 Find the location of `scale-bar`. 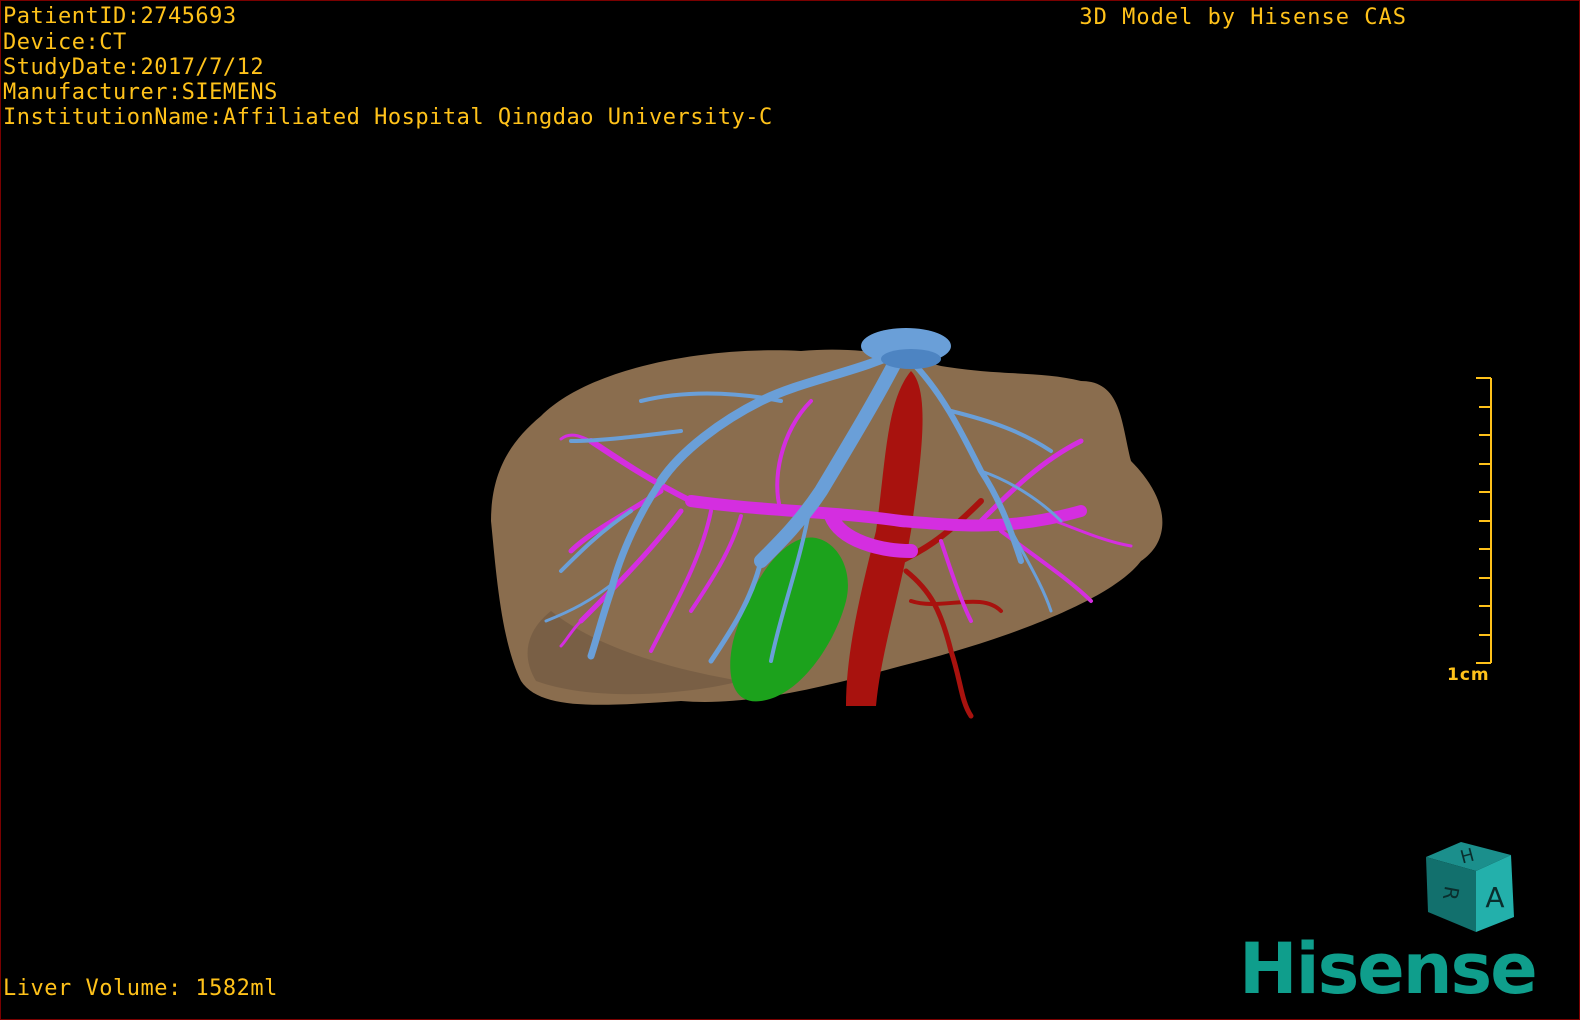

scale-bar is located at coordinates (1484, 520).